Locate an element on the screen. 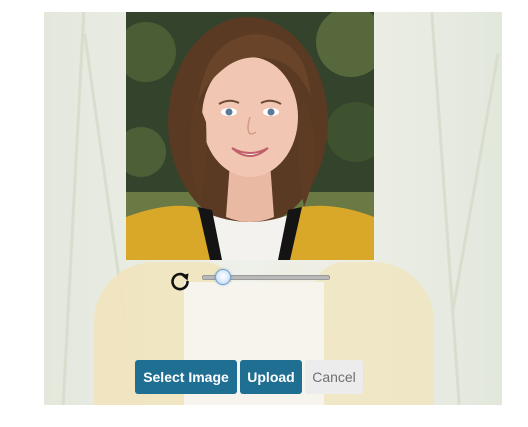 This screenshot has height=427, width=528. rotate-button is located at coordinates (180, 281).